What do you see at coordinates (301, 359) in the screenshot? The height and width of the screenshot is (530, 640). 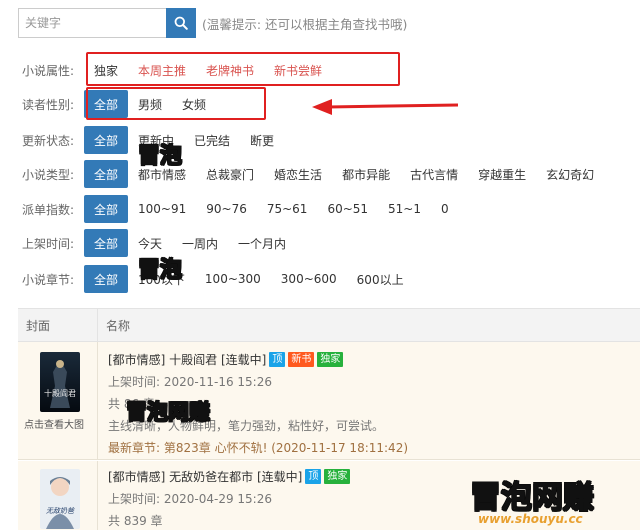 I see `book-tag: 新书` at bounding box center [301, 359].